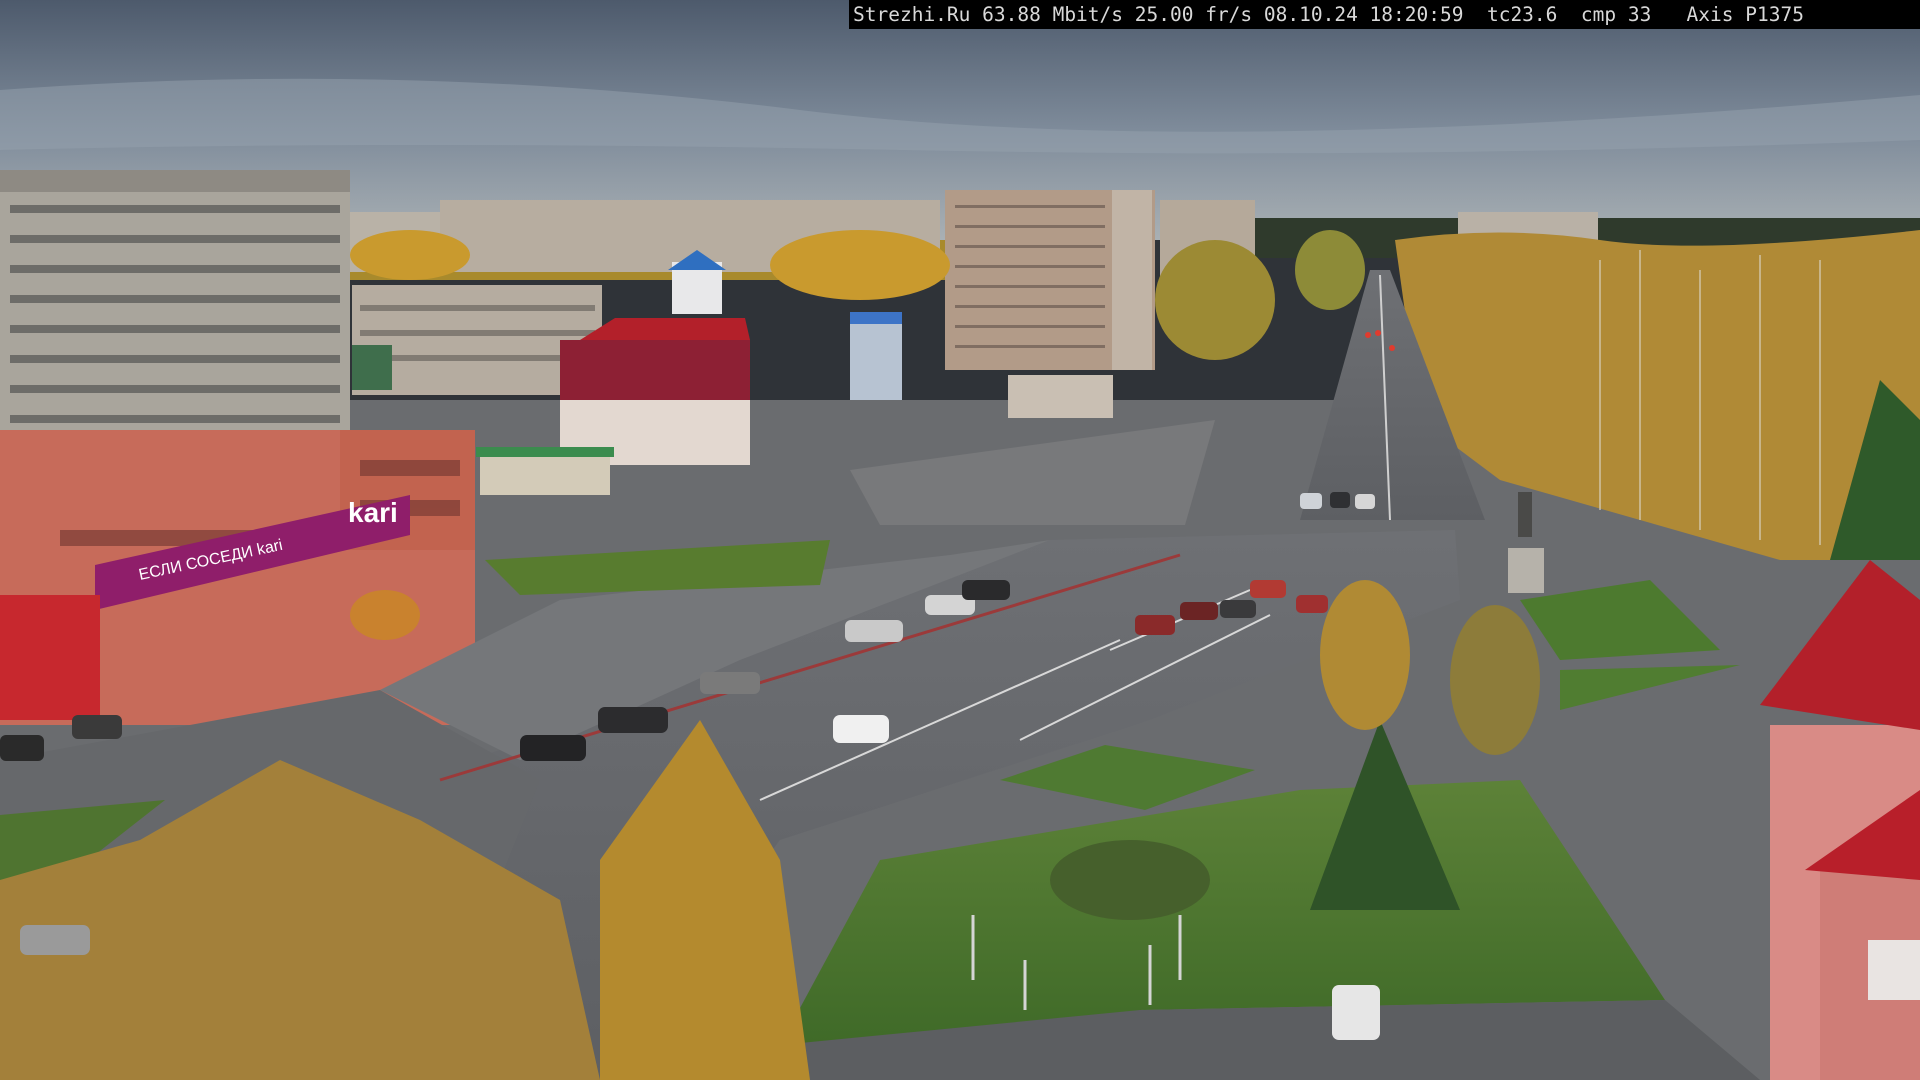 The height and width of the screenshot is (1080, 1920). I want to click on pink-building-window, so click(1894, 970).